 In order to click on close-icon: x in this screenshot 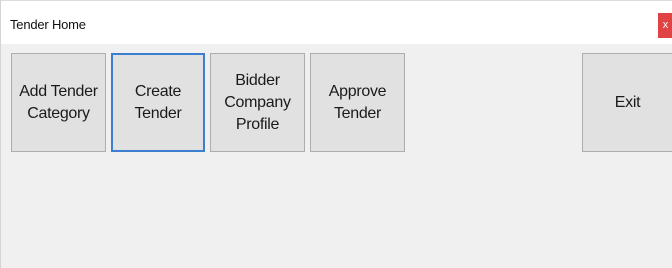, I will do `click(666, 25)`.